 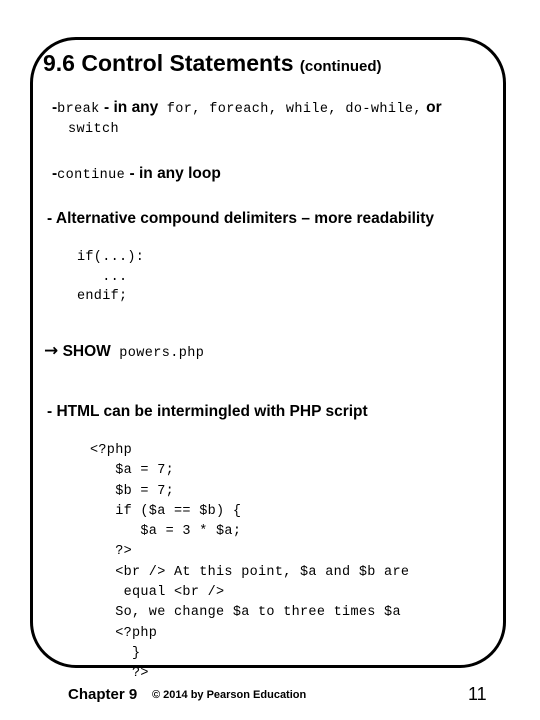 What do you see at coordinates (111, 277) in the screenshot?
I see `code-block-if: if(...): ... endif;` at bounding box center [111, 277].